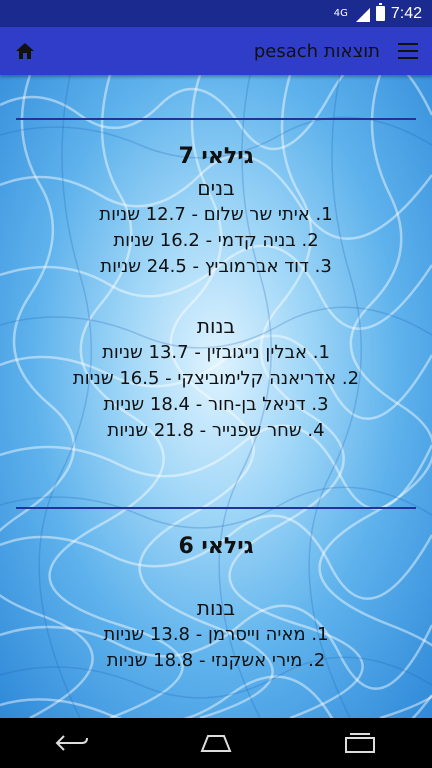 This screenshot has height=768, width=432. I want to click on result-row: 2. מירי אשקנזי - 18.8 שניות, so click(216, 660).